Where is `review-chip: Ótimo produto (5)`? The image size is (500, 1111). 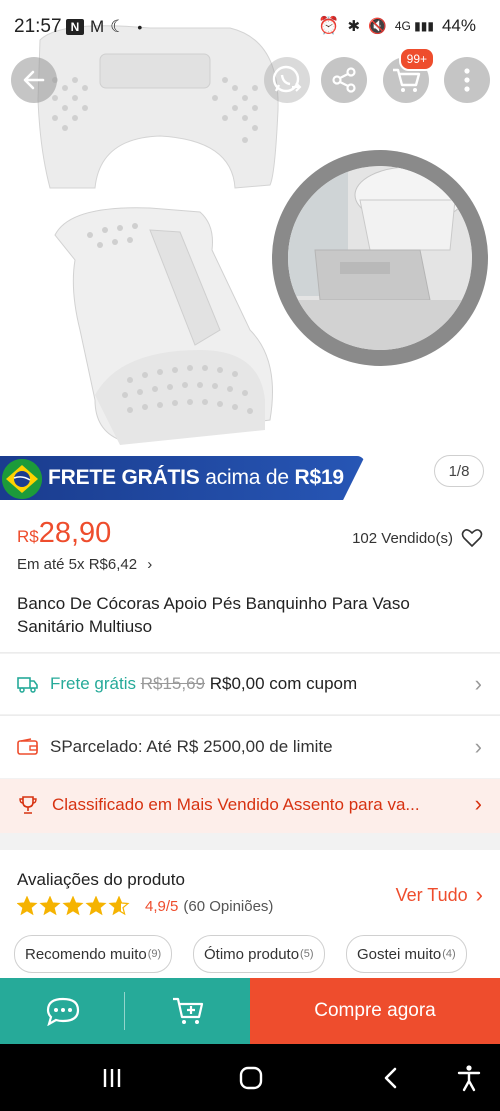
review-chip: Ótimo produto (5) is located at coordinates (259, 954).